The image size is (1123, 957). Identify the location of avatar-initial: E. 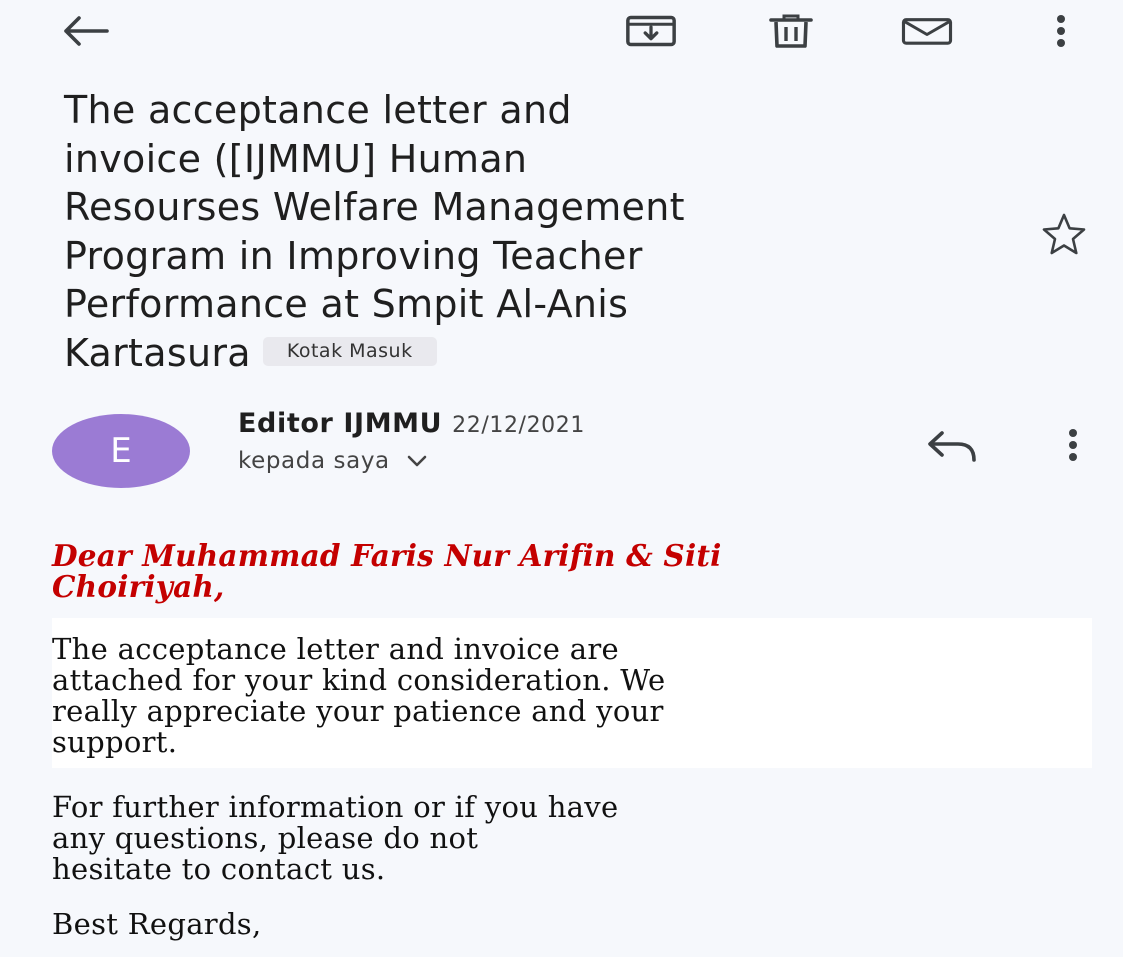
(121, 451).